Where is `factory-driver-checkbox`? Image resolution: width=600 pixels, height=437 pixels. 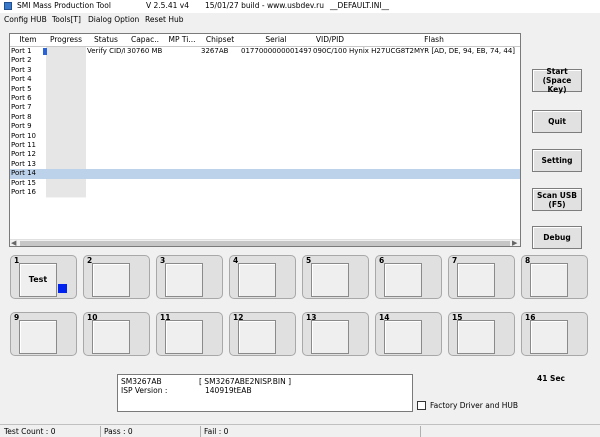
factory-driver-checkbox is located at coordinates (421, 405).